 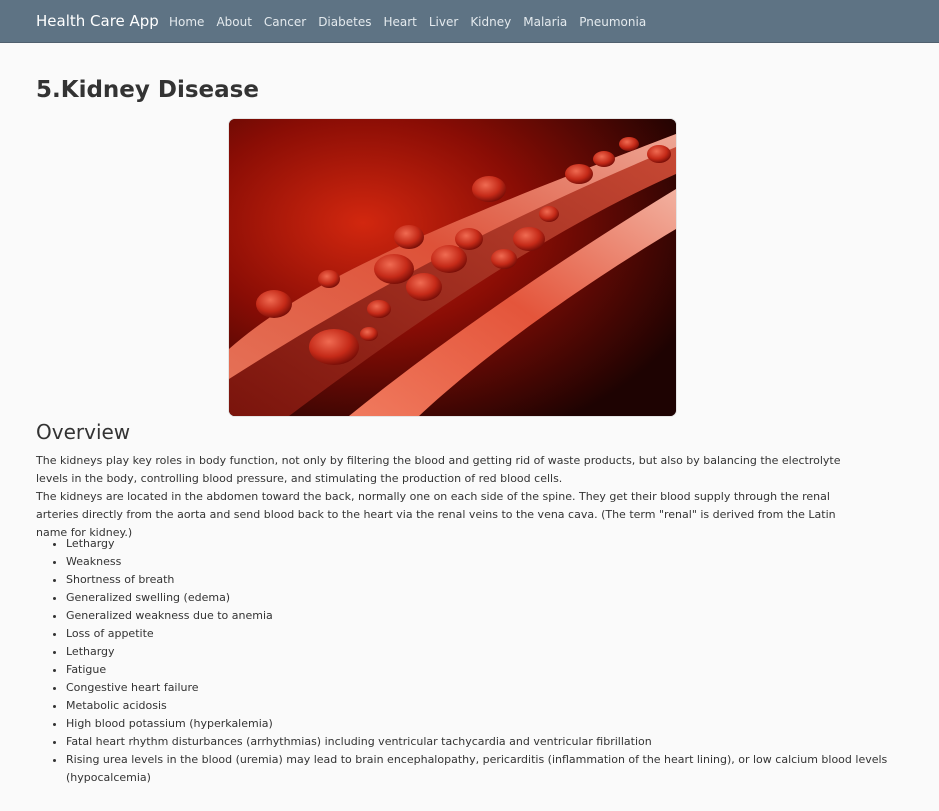 I want to click on list-item: Fatigue, so click(x=486, y=670).